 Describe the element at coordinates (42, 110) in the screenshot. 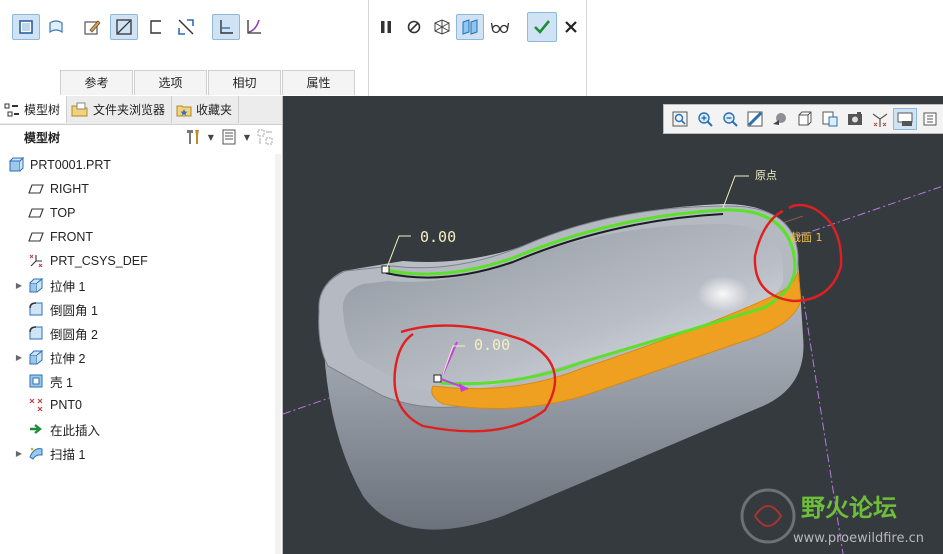

I see `tab-label: 模型树` at that location.